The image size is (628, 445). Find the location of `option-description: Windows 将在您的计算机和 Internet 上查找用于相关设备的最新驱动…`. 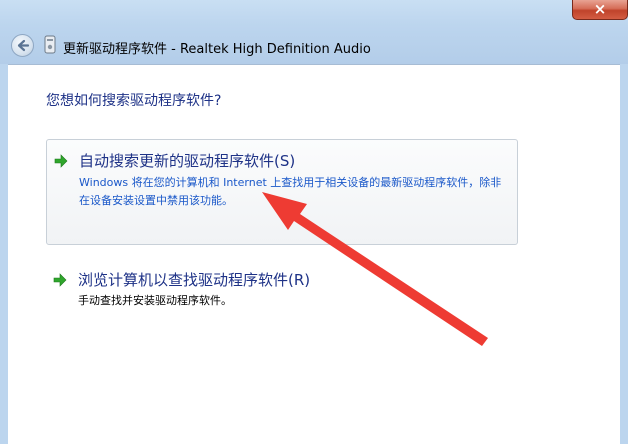

option-description: Windows 将在您的计算机和 Internet 上查找用于相关设备的最新驱动… is located at coordinates (290, 191).